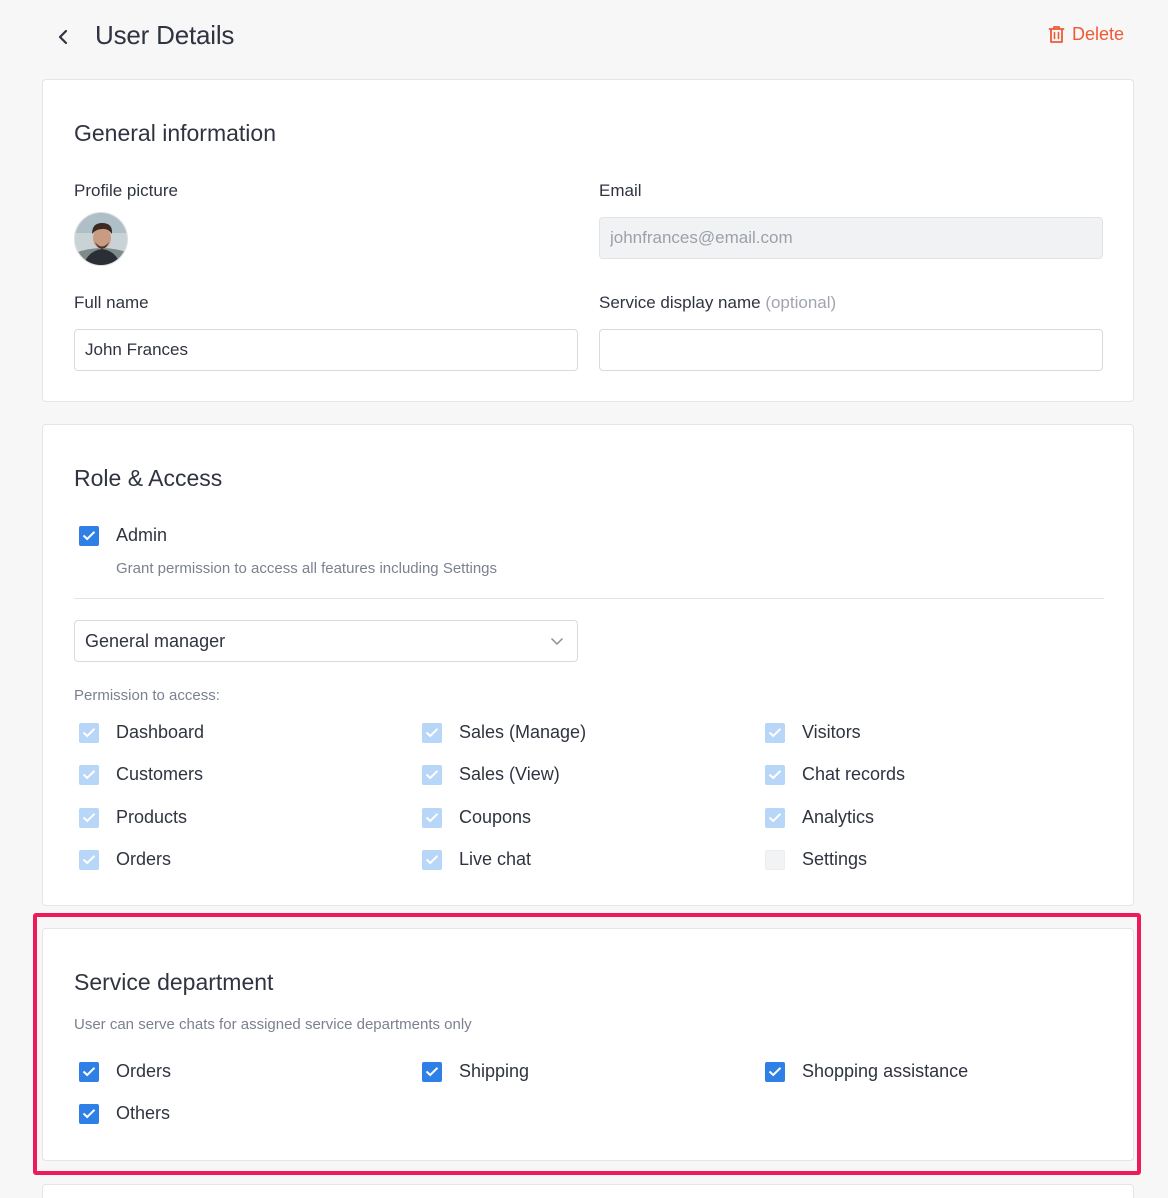  I want to click on permission-products: Products, so click(133, 817).